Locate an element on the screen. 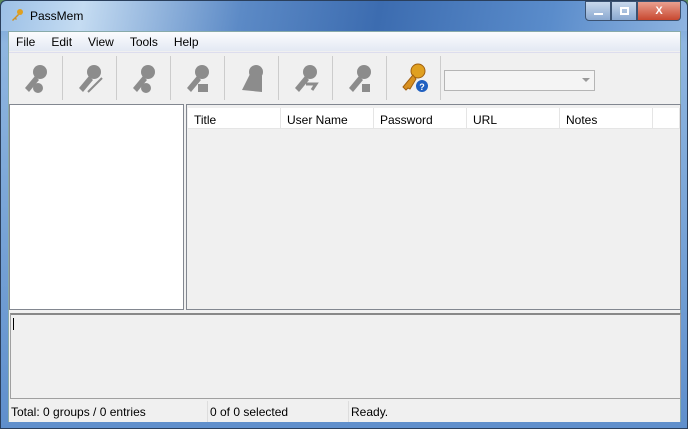 The height and width of the screenshot is (429, 688). status-state: Ready. is located at coordinates (370, 412).